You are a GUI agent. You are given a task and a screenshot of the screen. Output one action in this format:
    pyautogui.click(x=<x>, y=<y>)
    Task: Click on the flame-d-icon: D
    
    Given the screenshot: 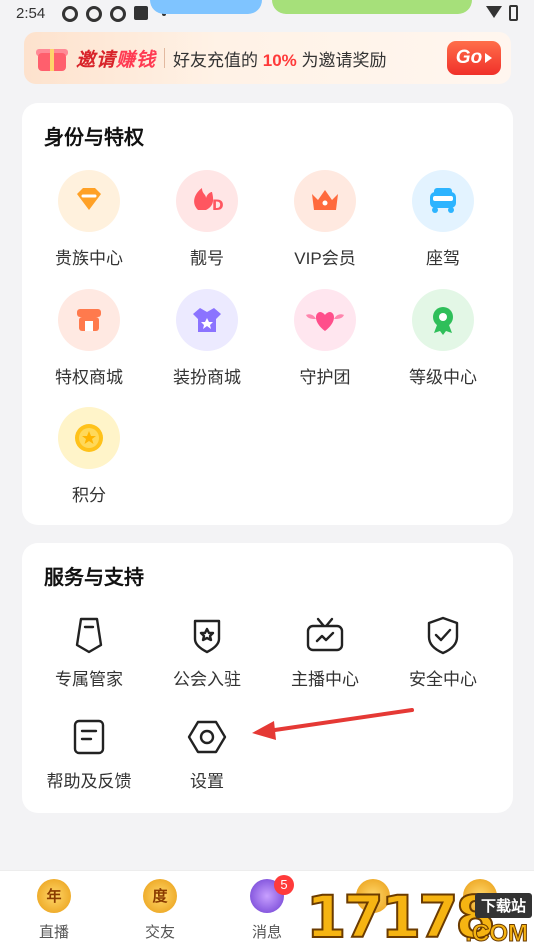 What is the action you would take?
    pyautogui.click(x=207, y=201)
    